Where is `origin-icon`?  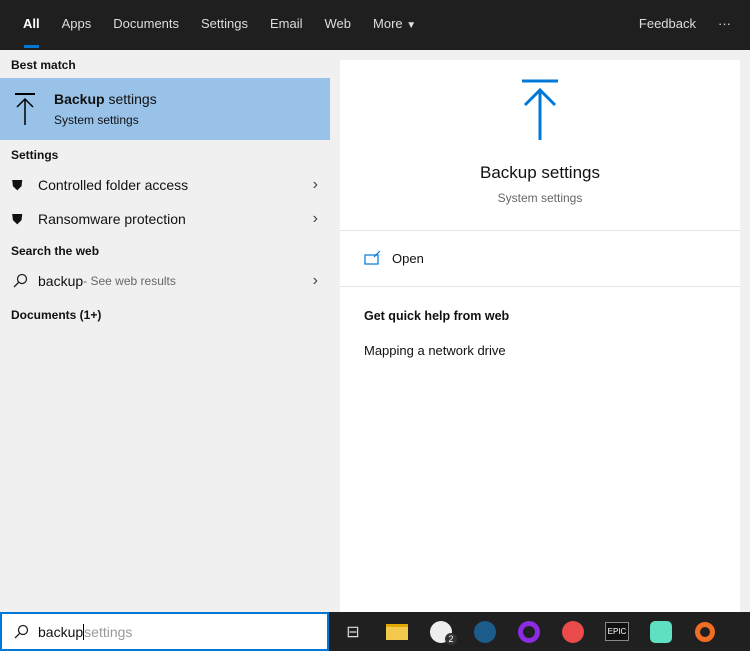 origin-icon is located at coordinates (705, 631).